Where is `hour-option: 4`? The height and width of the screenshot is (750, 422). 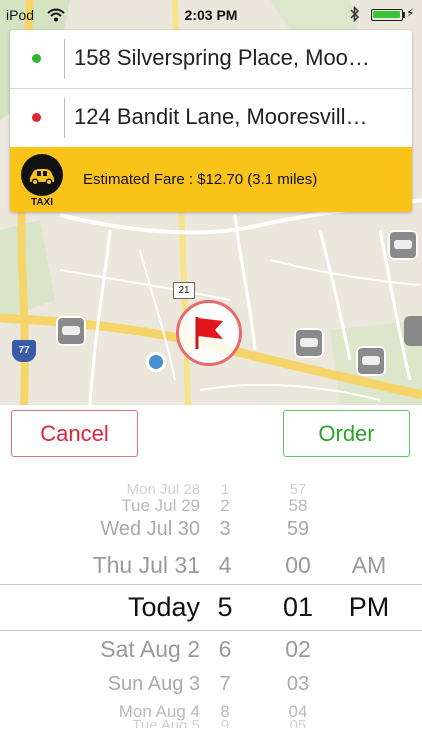 hour-option: 4 is located at coordinates (225, 565).